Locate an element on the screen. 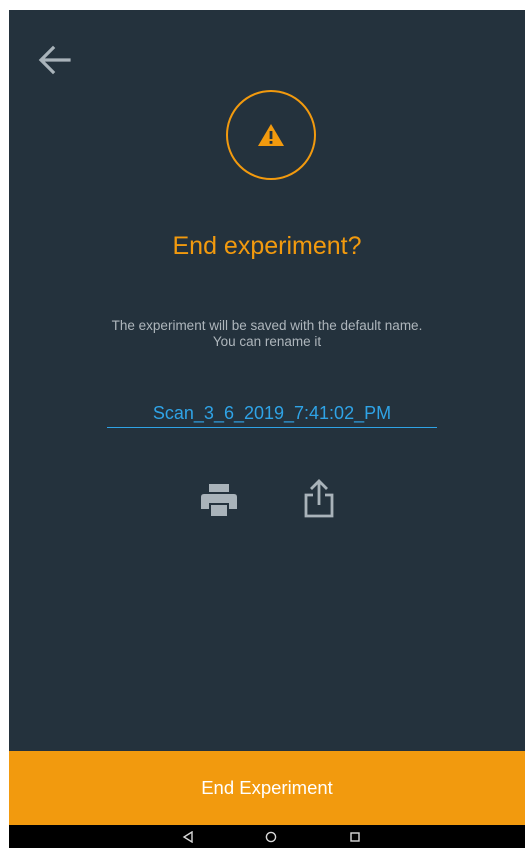  nav-recents-button is located at coordinates (355, 836).